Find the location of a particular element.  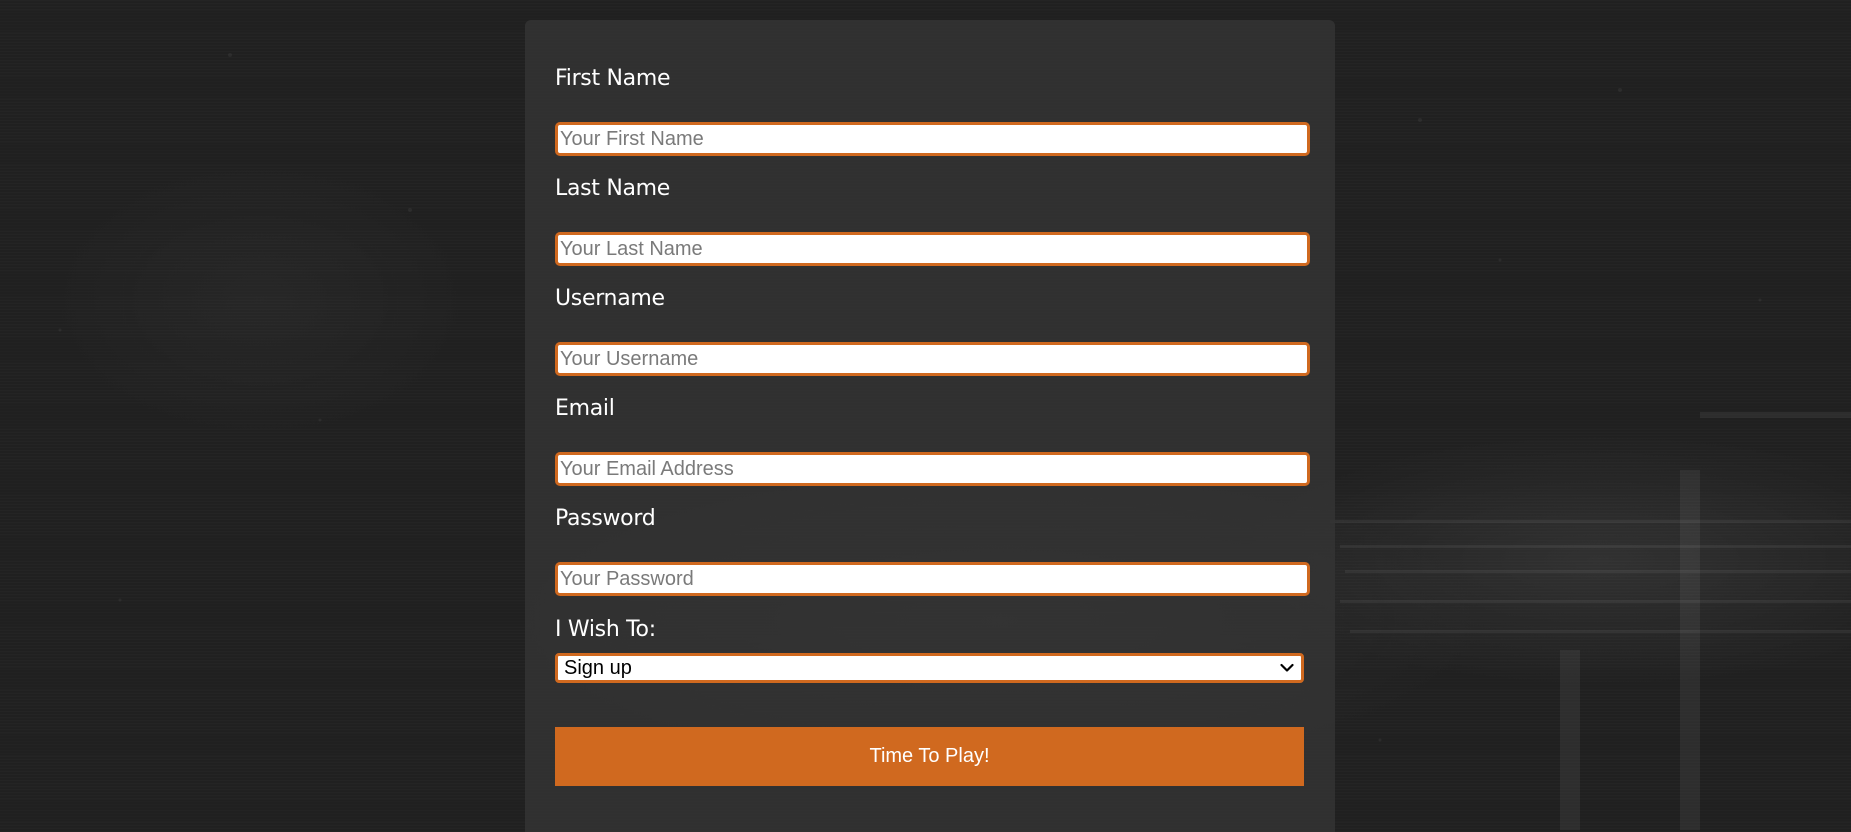

first-name-input is located at coordinates (932, 139).